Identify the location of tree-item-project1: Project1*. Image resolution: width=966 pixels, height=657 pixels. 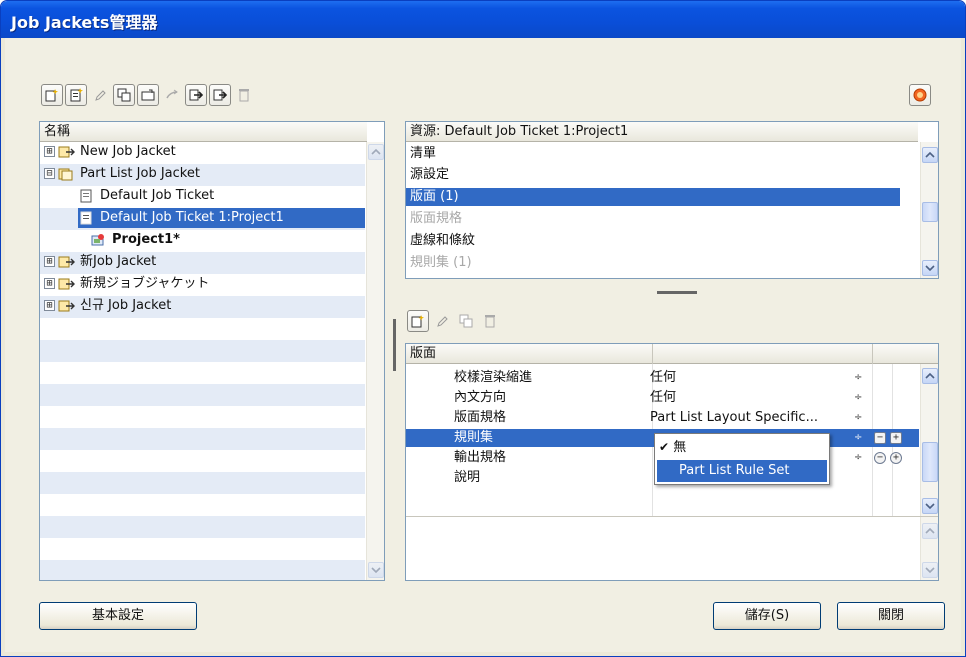
(135, 240).